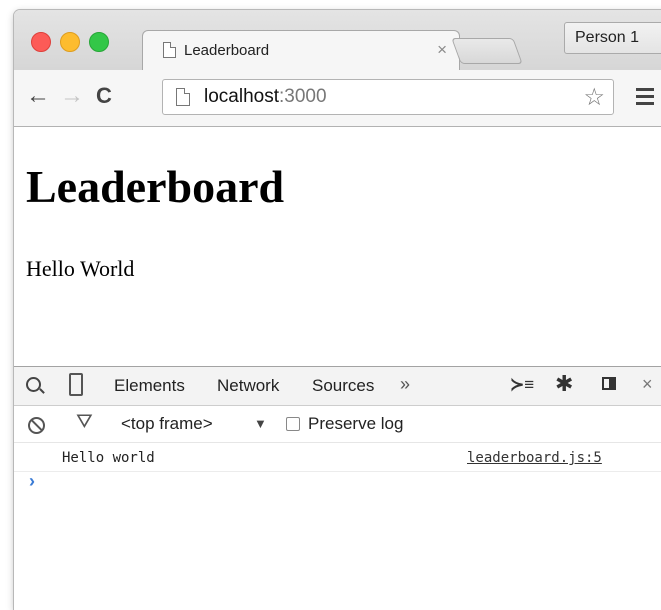 The width and height of the screenshot is (661, 610). What do you see at coordinates (388, 97) in the screenshot?
I see `address-bar: localhost:3000 ☆` at bounding box center [388, 97].